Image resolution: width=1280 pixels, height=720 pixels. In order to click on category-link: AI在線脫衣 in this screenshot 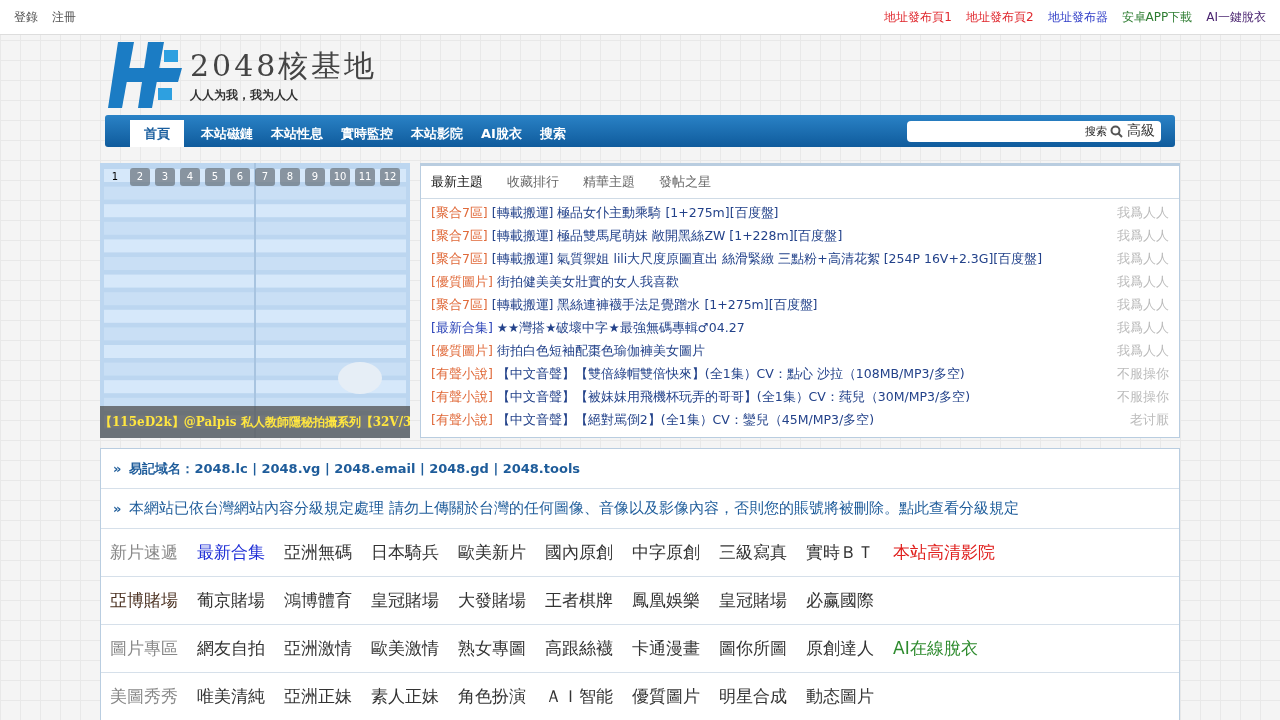, I will do `click(935, 648)`.